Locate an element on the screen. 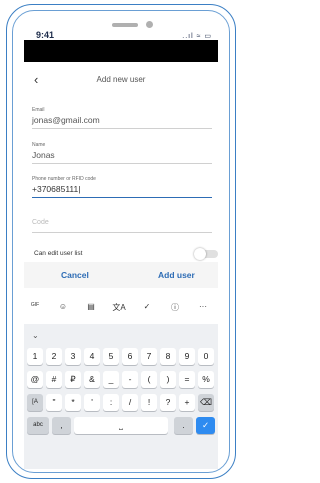  backspace-key: ⌫ is located at coordinates (206, 402).